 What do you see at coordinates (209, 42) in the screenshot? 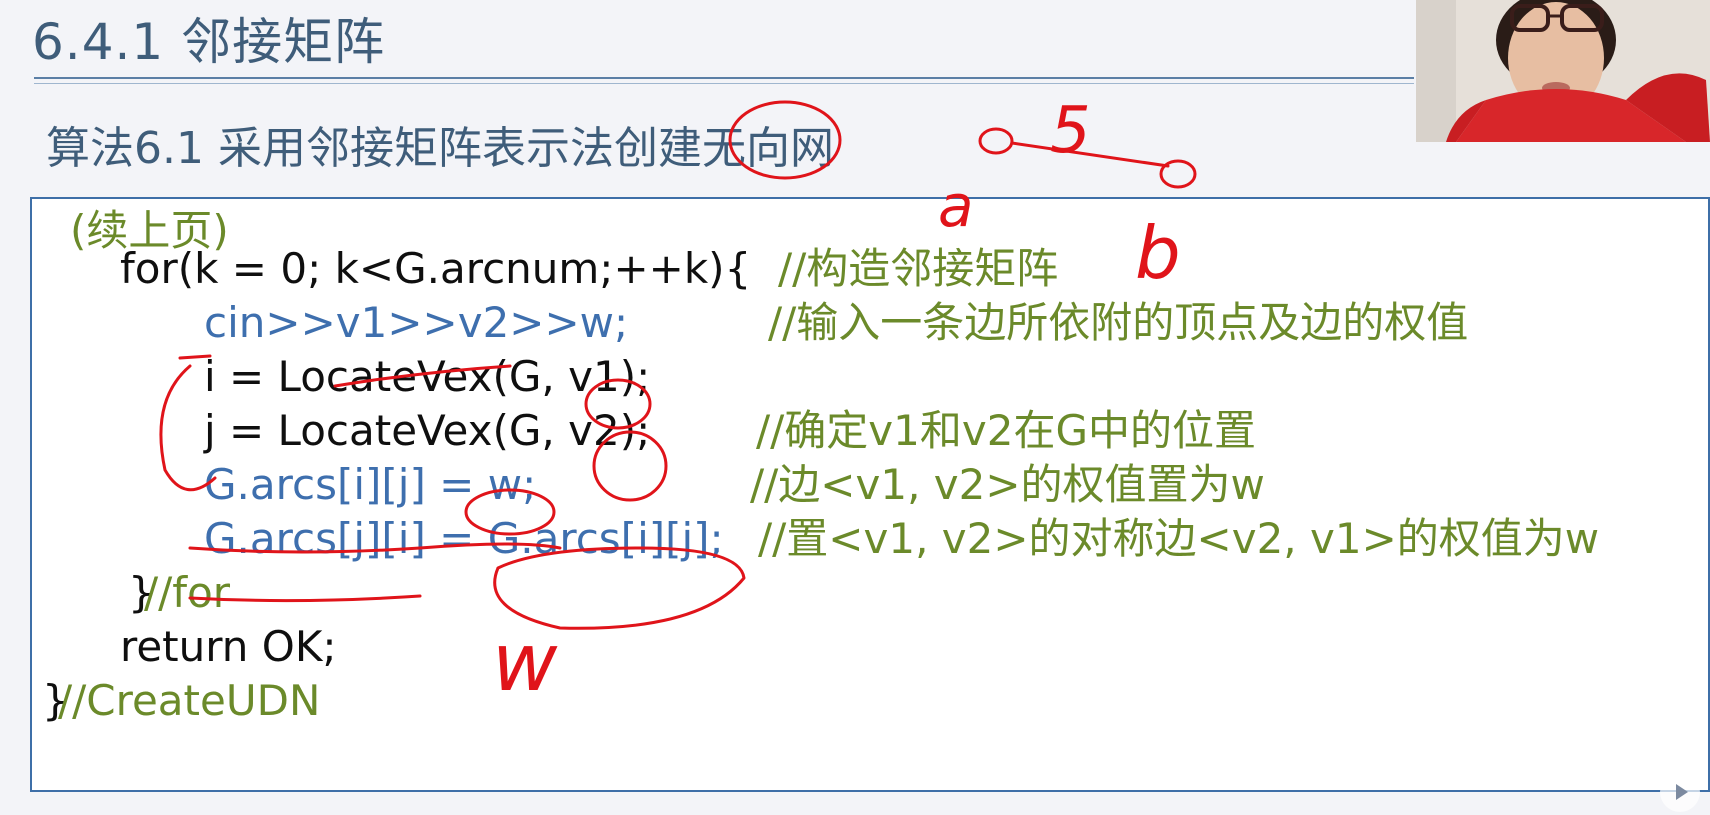
I see `section-title: 6.4.1 邻接矩阵` at bounding box center [209, 42].